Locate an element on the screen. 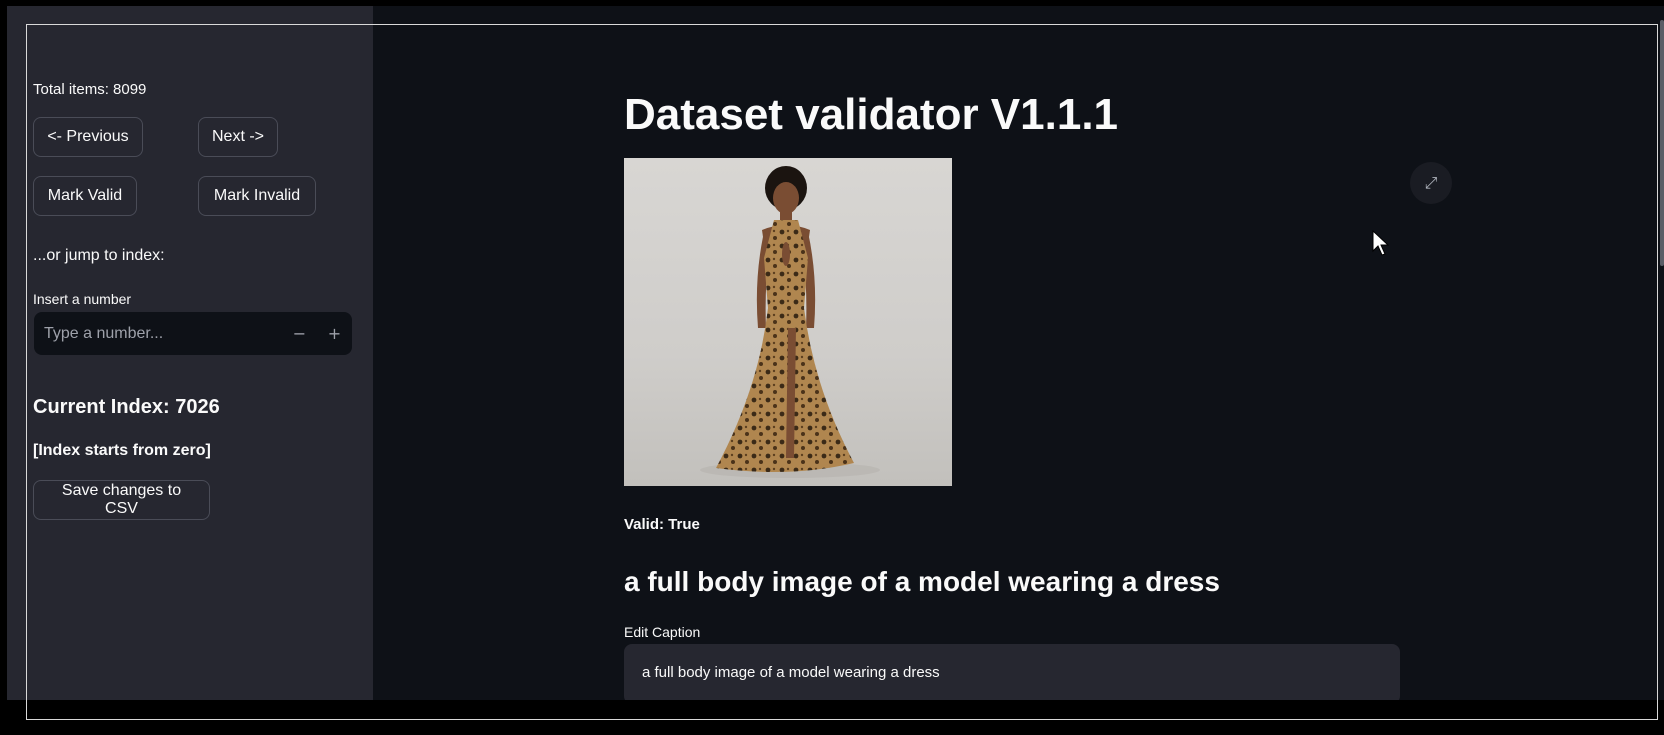 The width and height of the screenshot is (1664, 735). index-note-text: [Index starts from zero] is located at coordinates (122, 450).